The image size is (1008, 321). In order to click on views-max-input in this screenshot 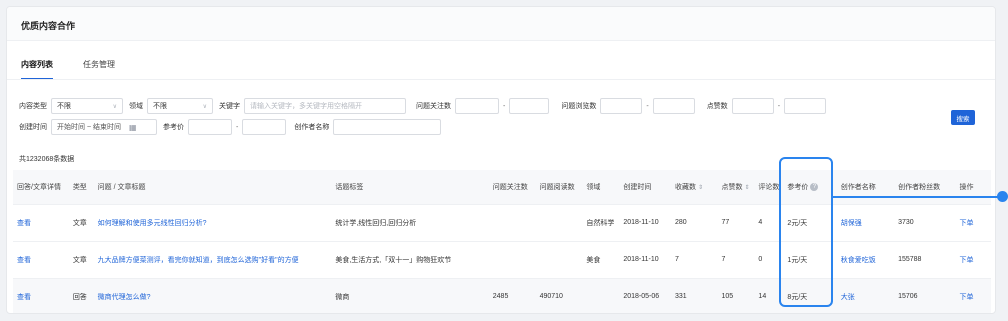, I will do `click(673, 106)`.